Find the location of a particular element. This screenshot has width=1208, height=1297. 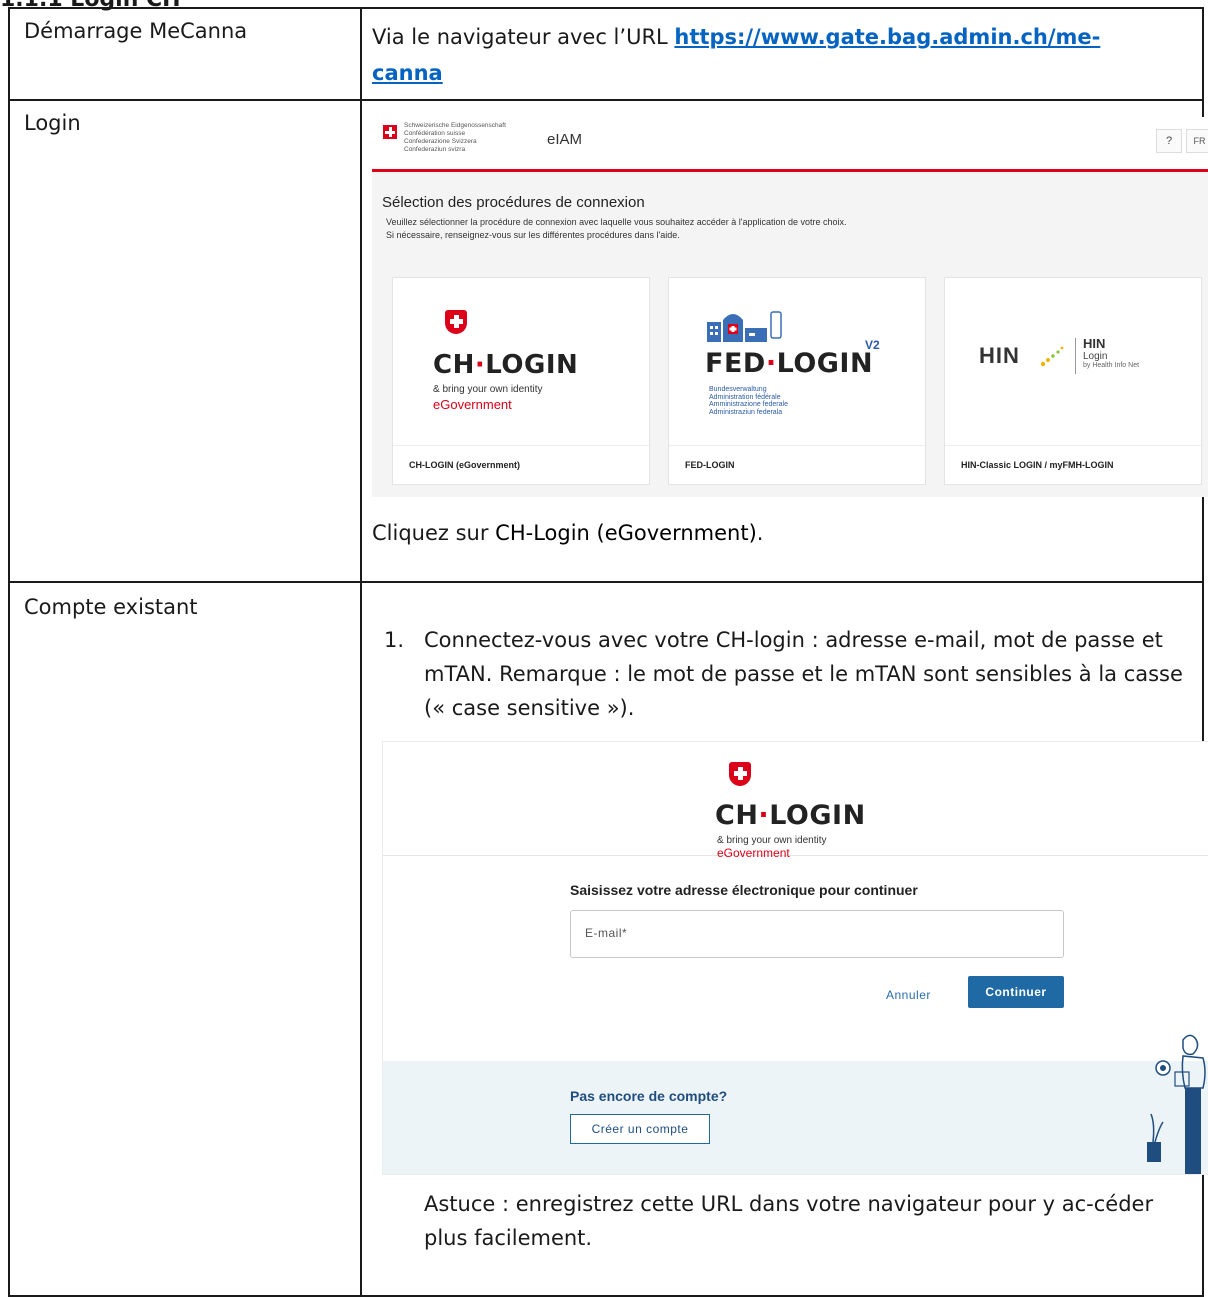

cancel-button: Annuler is located at coordinates (908, 995).